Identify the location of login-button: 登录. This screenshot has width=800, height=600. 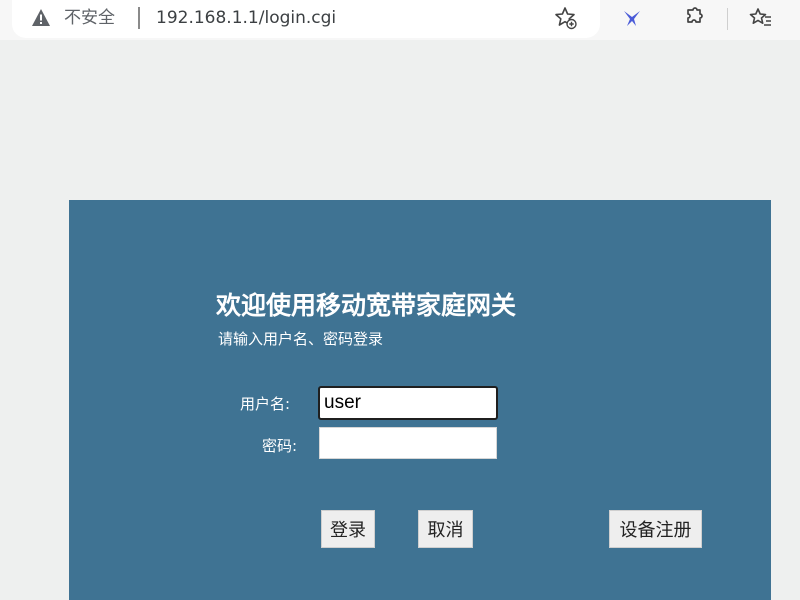
(348, 529).